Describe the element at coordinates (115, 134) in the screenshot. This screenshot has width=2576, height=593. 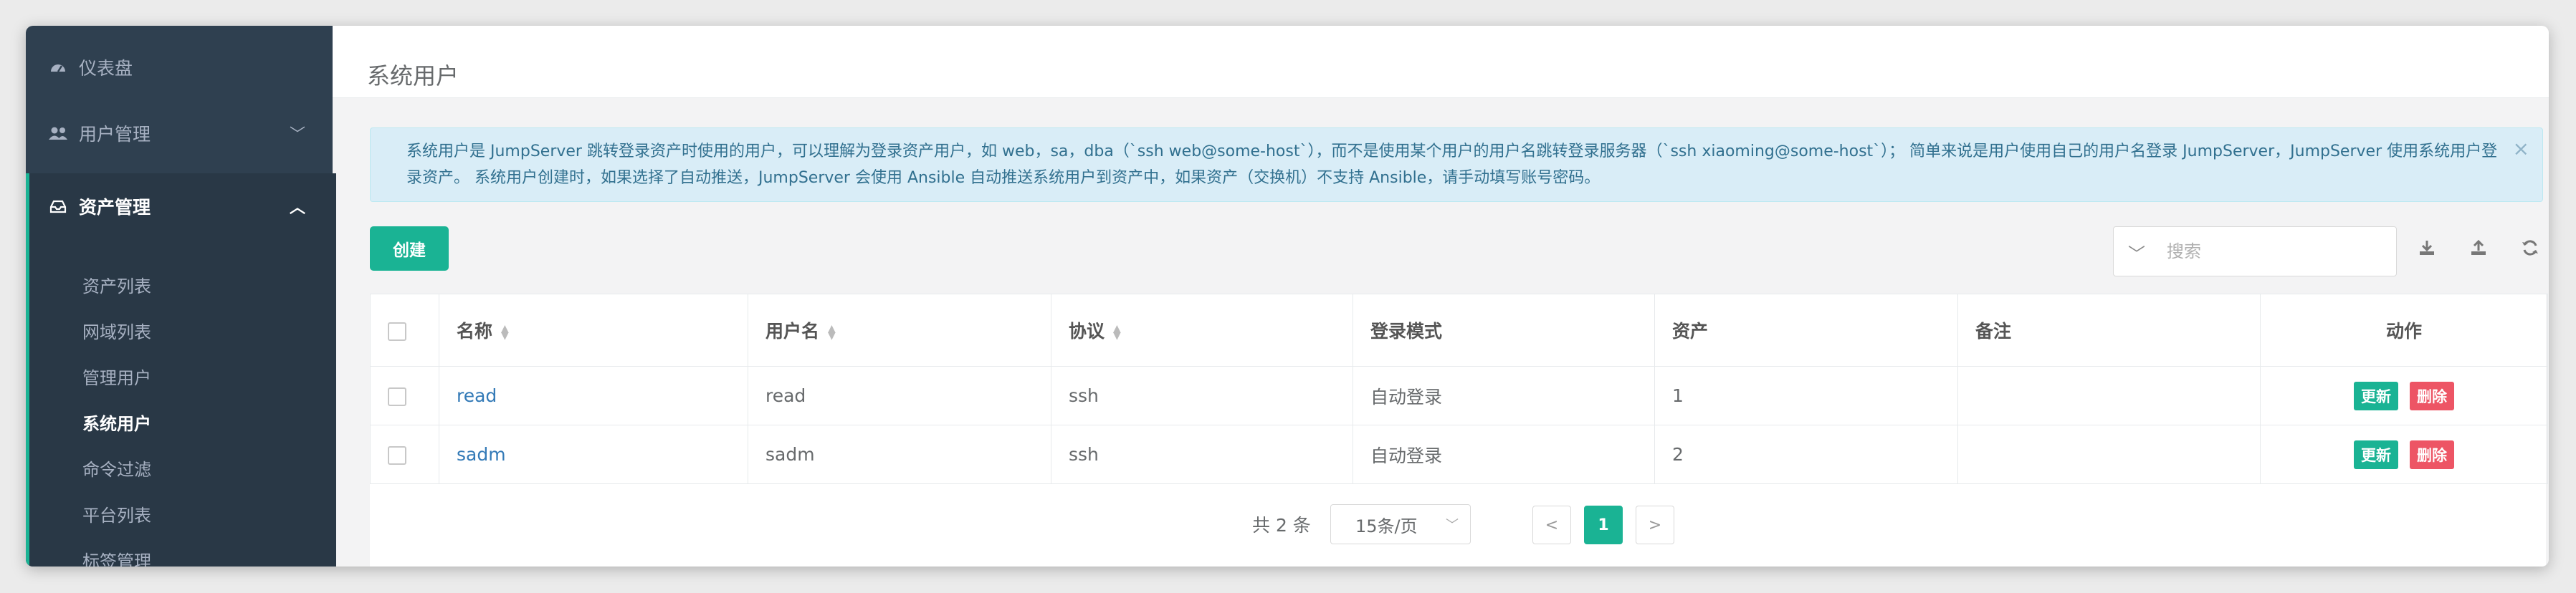
I see `sidebar-item-label: 用户管理` at that location.